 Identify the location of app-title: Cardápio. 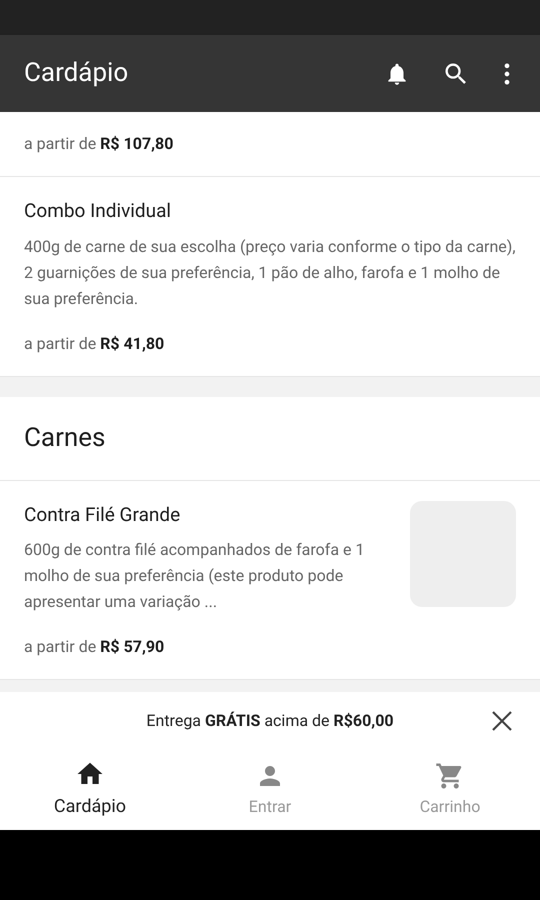
(77, 73).